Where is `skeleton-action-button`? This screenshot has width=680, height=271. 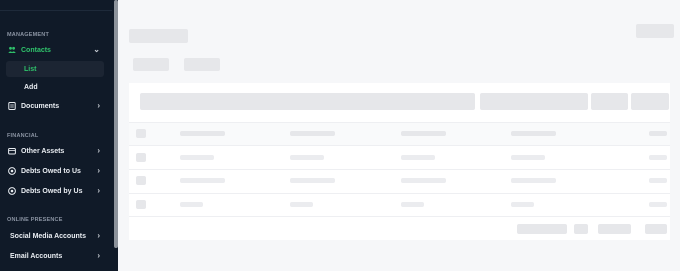 skeleton-action-button is located at coordinates (655, 31).